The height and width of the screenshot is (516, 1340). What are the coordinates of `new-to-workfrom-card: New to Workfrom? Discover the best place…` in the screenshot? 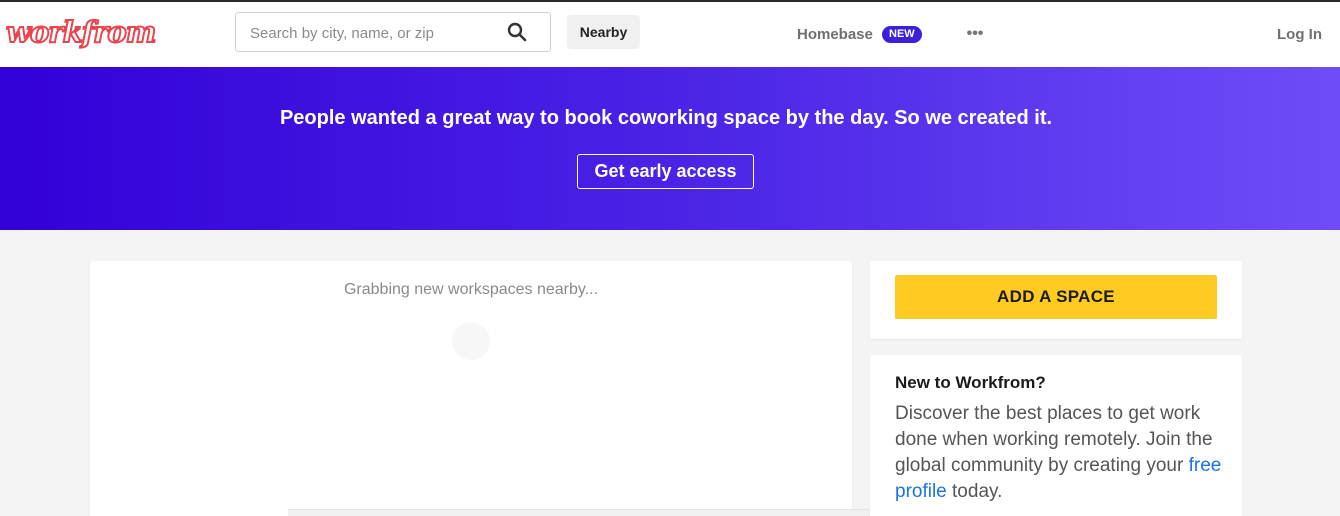 It's located at (1056, 435).